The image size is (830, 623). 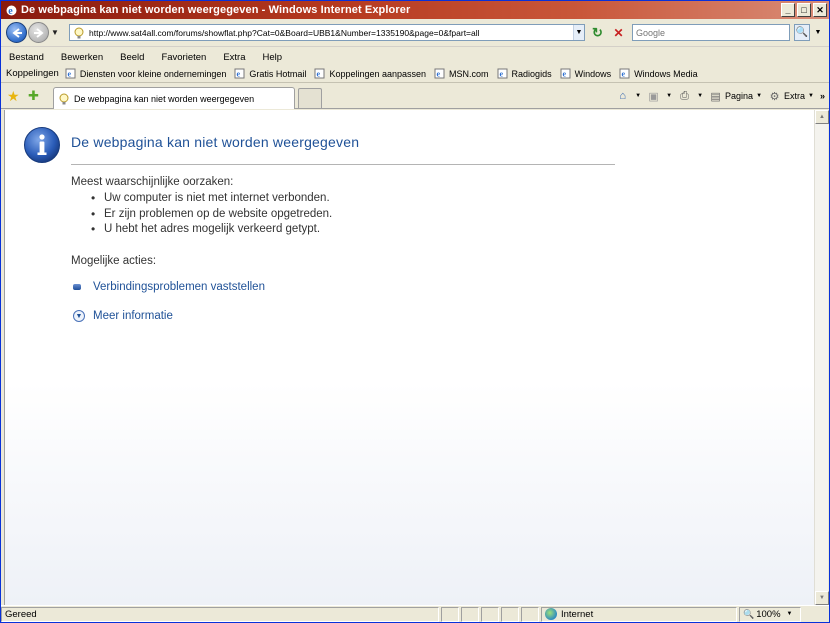 I want to click on page-title: De webpagina kan niet worden weergegeven, so click(x=215, y=142).